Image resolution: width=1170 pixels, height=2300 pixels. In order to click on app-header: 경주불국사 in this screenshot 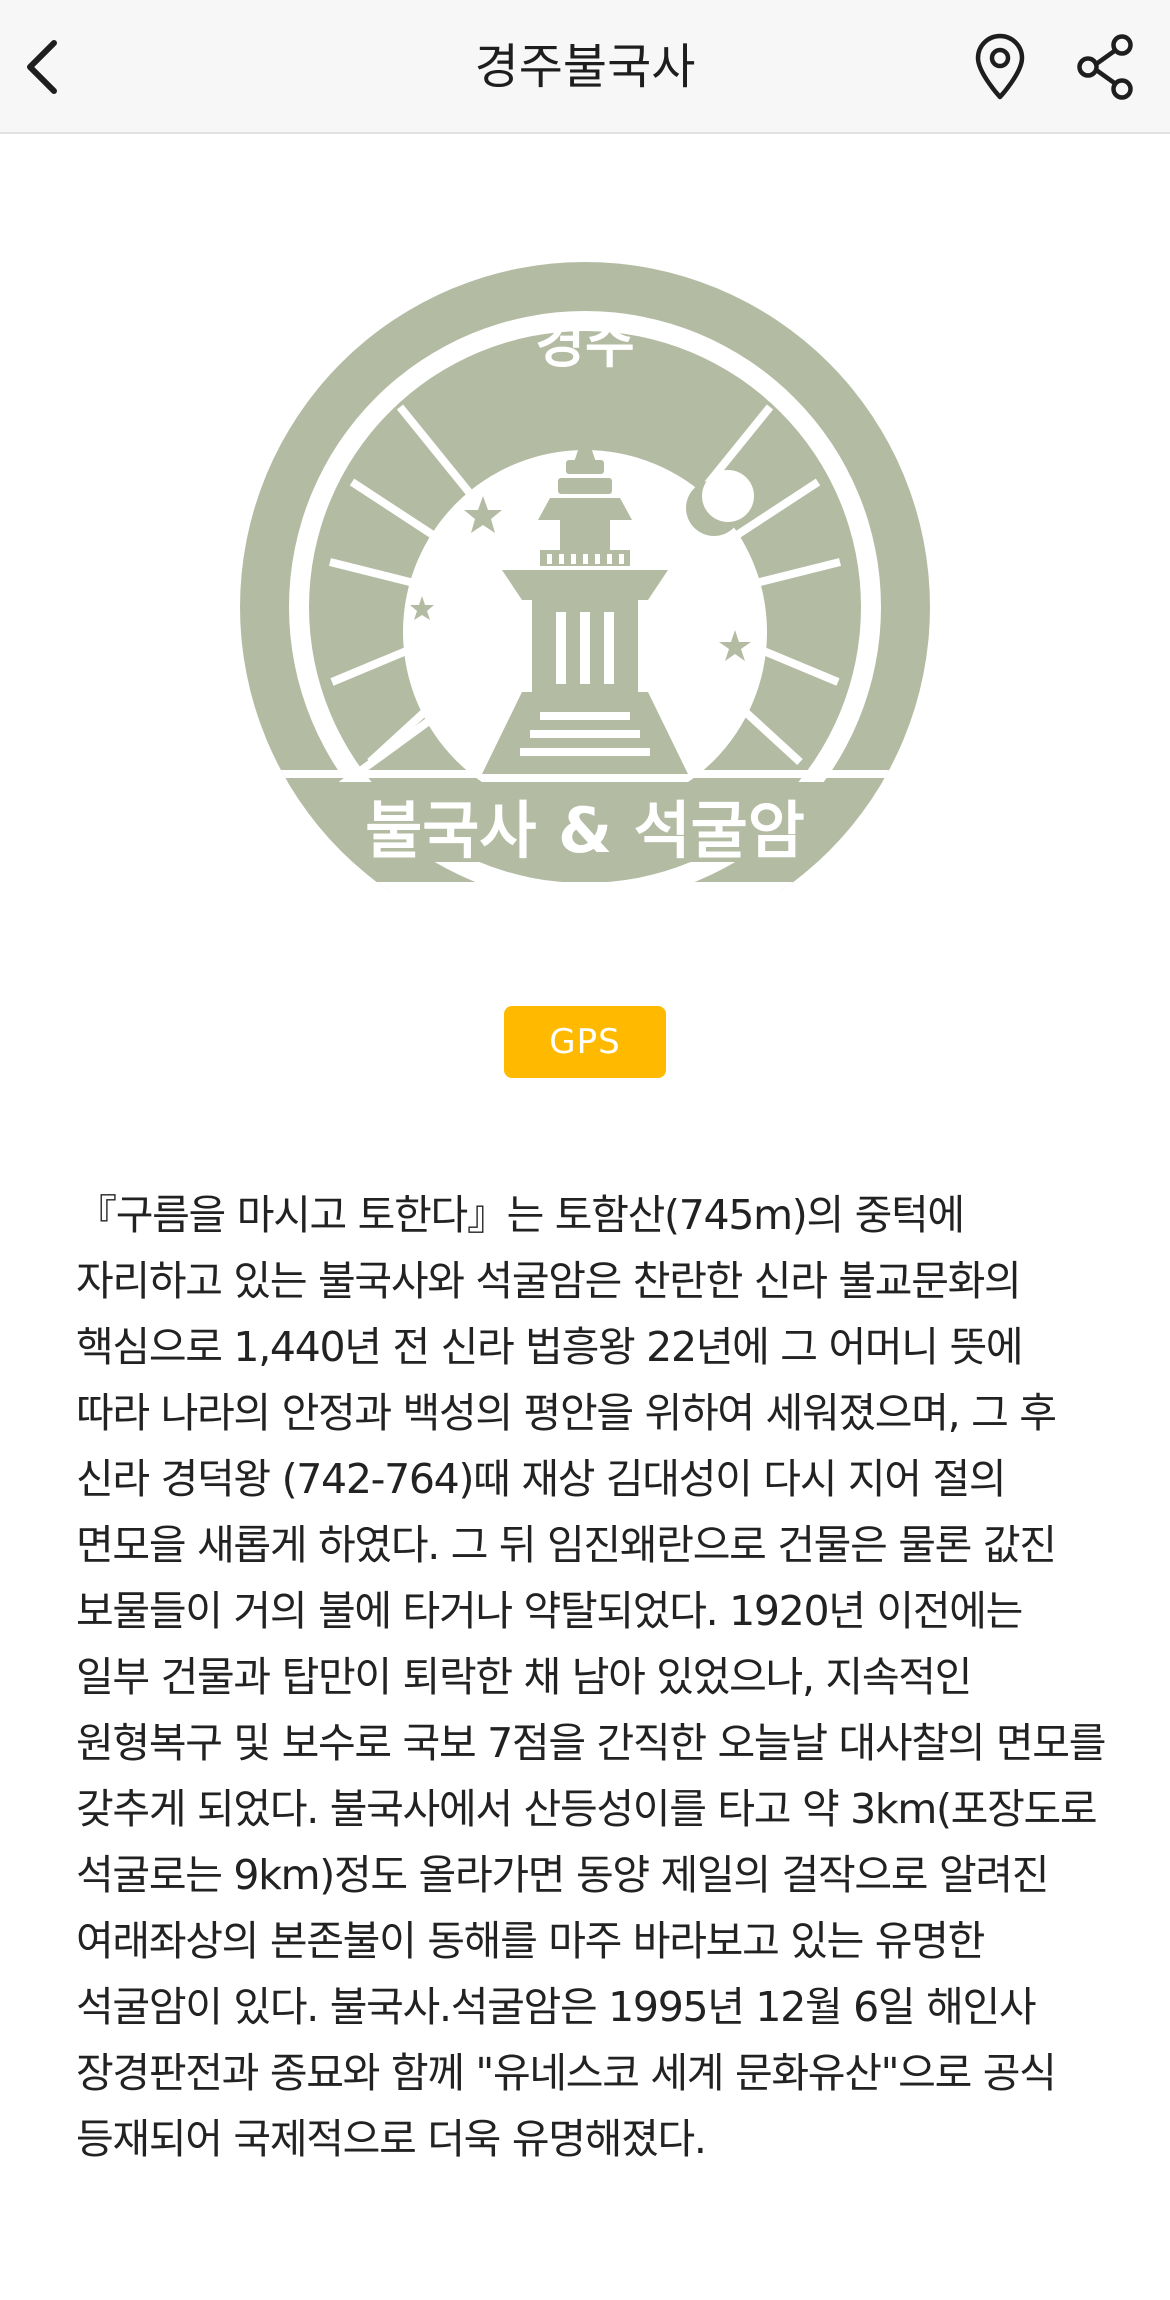, I will do `click(585, 67)`.